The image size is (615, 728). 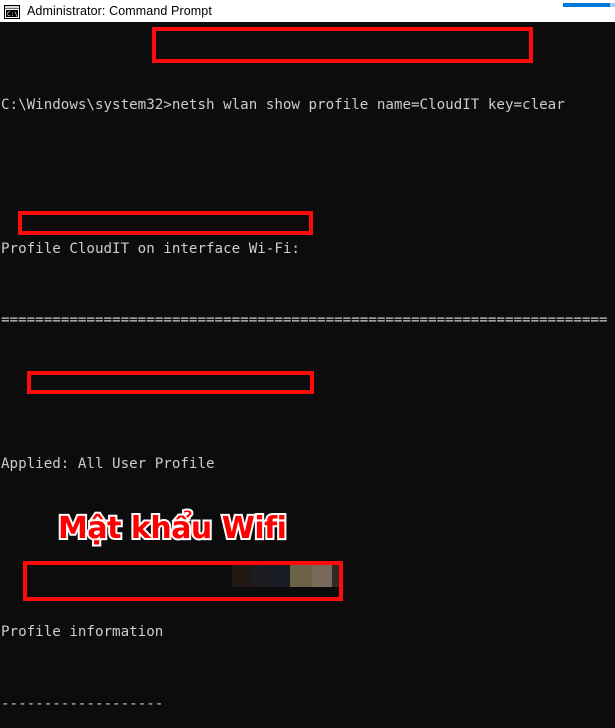 I want to click on svg-text: C:\, so click(x=12, y=14).